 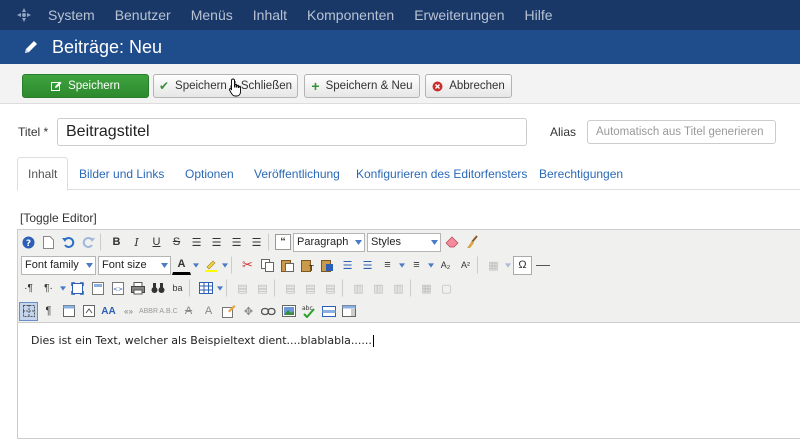 What do you see at coordinates (358, 288) in the screenshot?
I see `insert-col-before-icon: ▥` at bounding box center [358, 288].